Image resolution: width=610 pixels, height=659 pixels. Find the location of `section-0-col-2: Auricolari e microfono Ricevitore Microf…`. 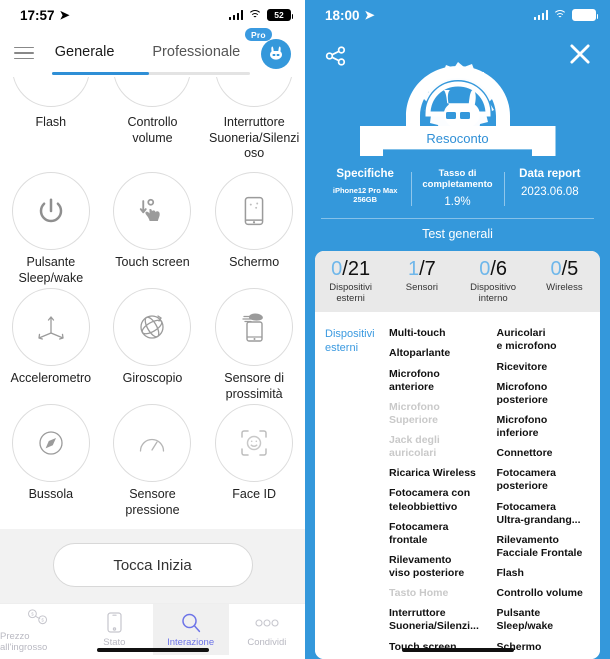

section-0-col-2: Auricolari e microfono Ricevitore Microf… is located at coordinates (546, 490).